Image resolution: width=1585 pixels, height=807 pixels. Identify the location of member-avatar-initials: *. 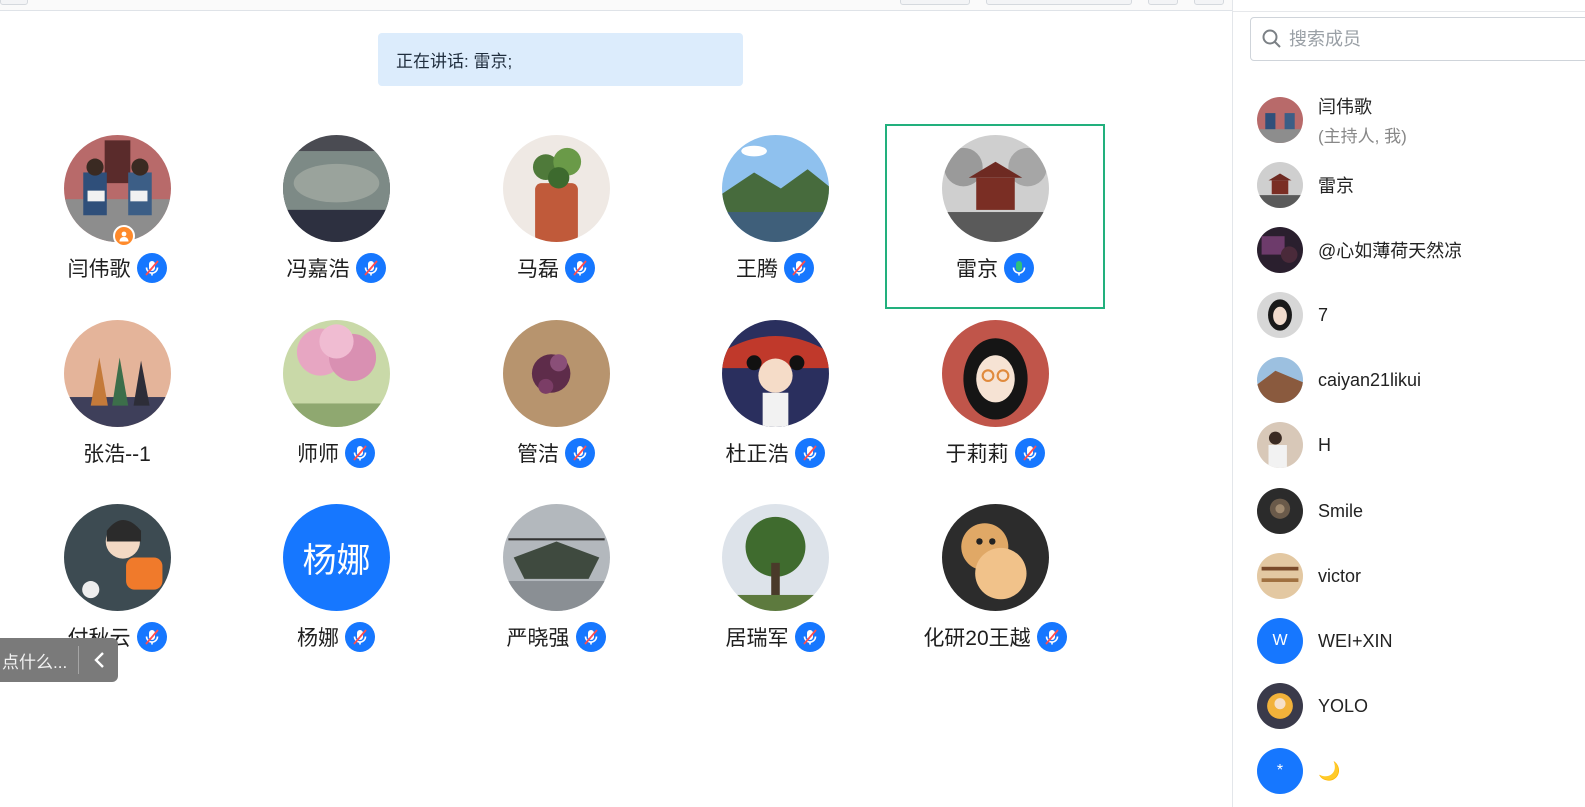
(1280, 771).